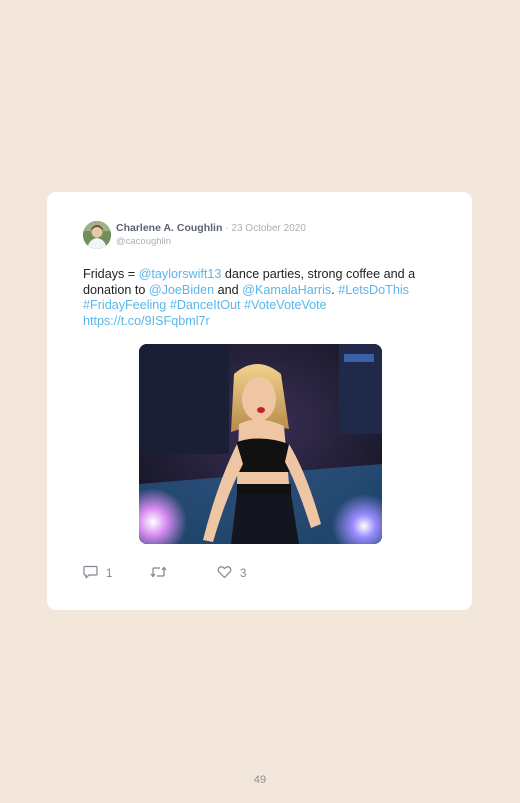 The height and width of the screenshot is (803, 520). What do you see at coordinates (285, 305) in the screenshot?
I see `hashtag-votevotevote: #VoteVoteVote` at bounding box center [285, 305].